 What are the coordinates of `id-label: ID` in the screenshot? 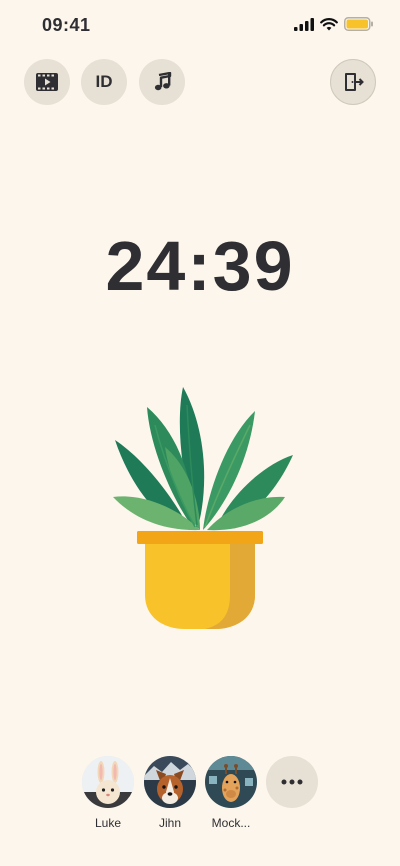 It's located at (104, 81).